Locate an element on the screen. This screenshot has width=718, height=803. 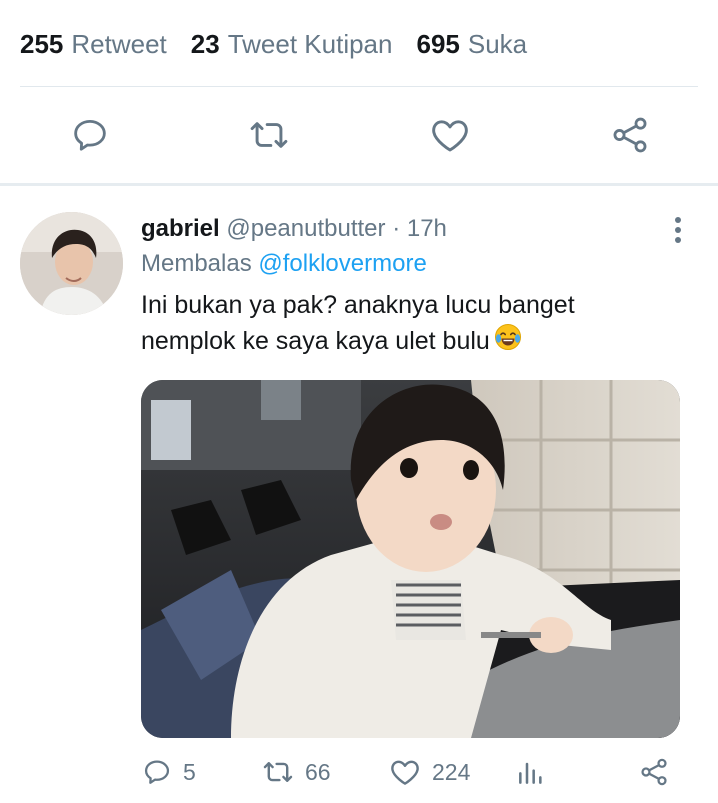
quote-tweet-count: 23 is located at coordinates (205, 43).